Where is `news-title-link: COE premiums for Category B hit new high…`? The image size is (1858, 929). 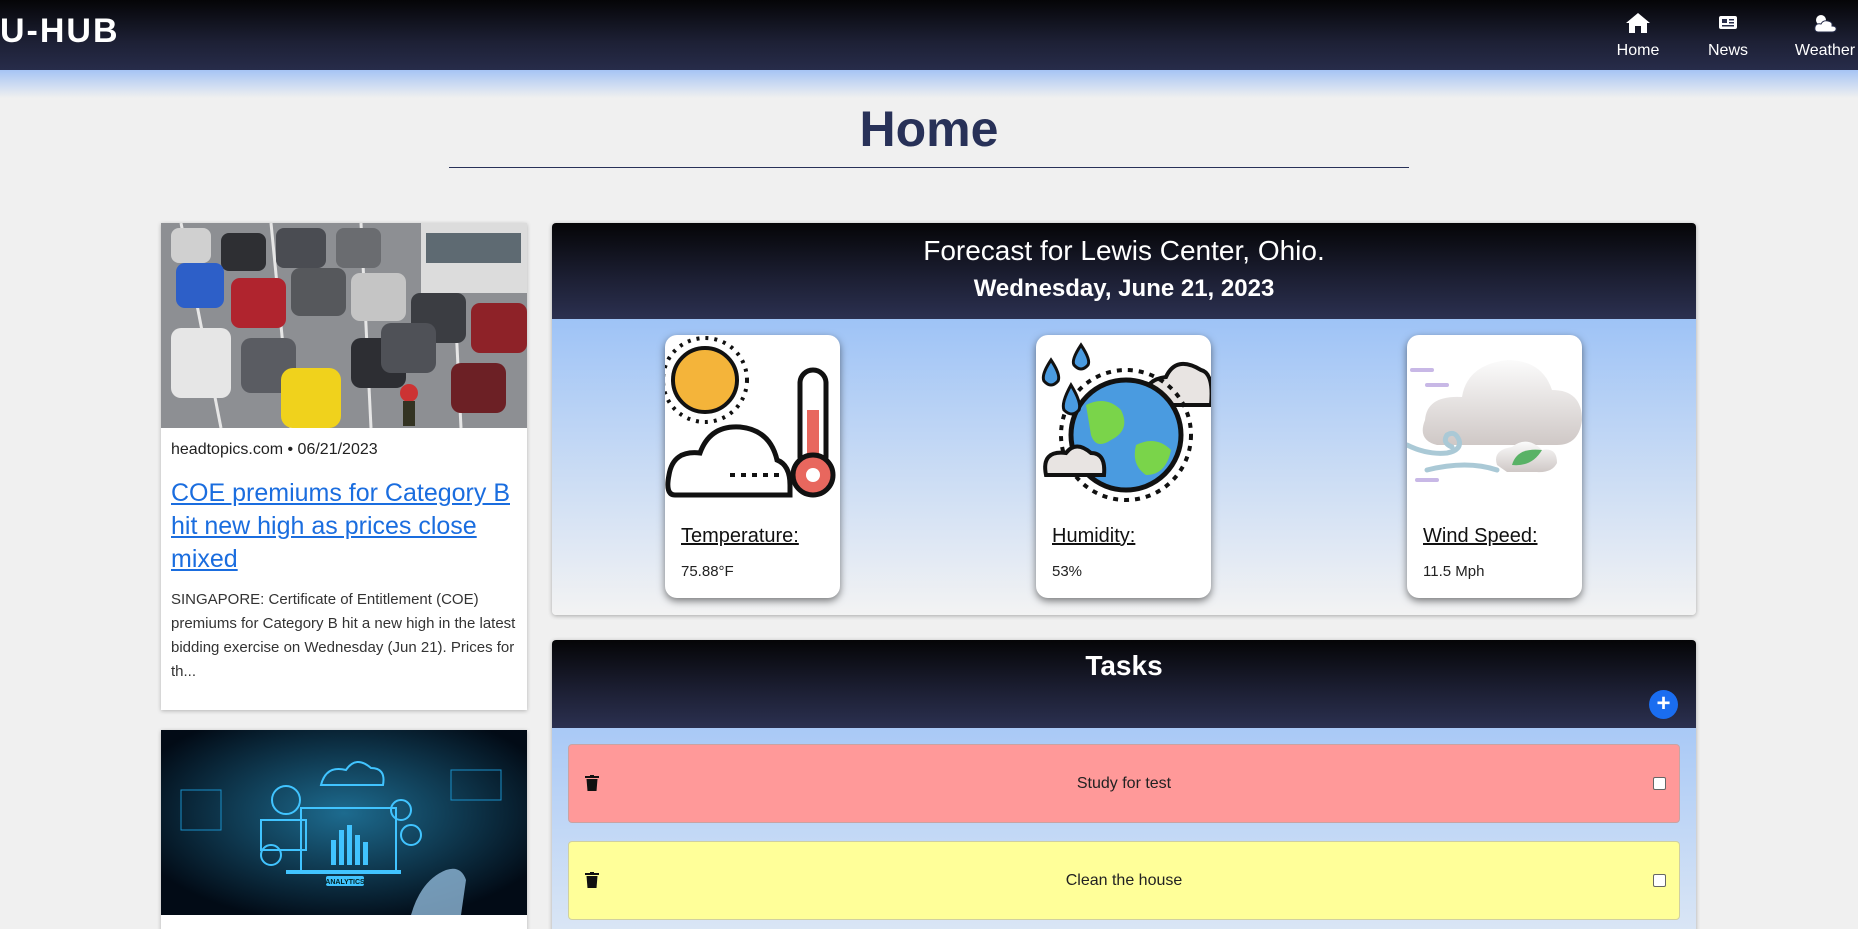 news-title-link: COE premiums for Category B hit new high… is located at coordinates (344, 517).